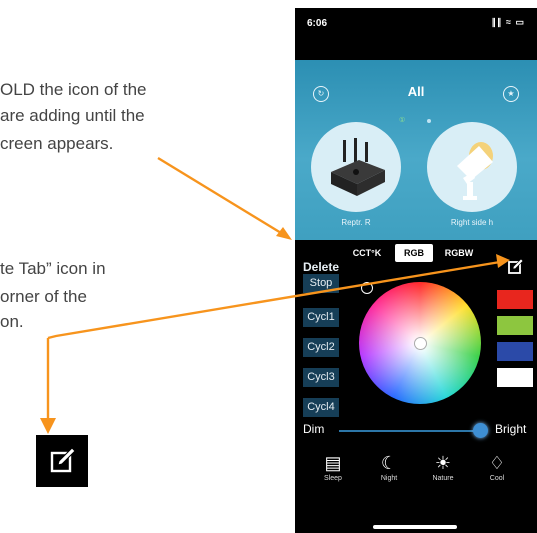 Image resolution: width=537 pixels, height=533 pixels. What do you see at coordinates (443, 463) in the screenshot?
I see `sun-icon: ☀` at bounding box center [443, 463].